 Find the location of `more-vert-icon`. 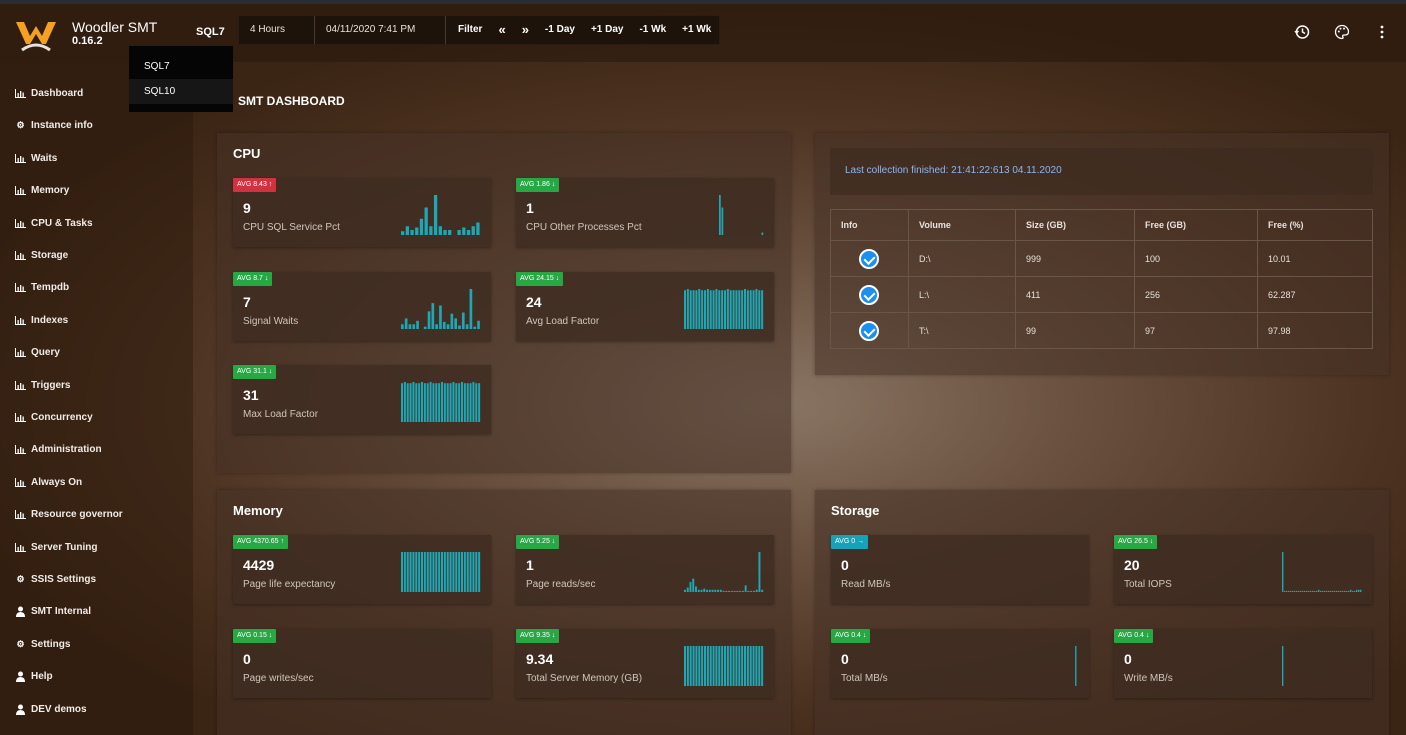

more-vert-icon is located at coordinates (1382, 32).